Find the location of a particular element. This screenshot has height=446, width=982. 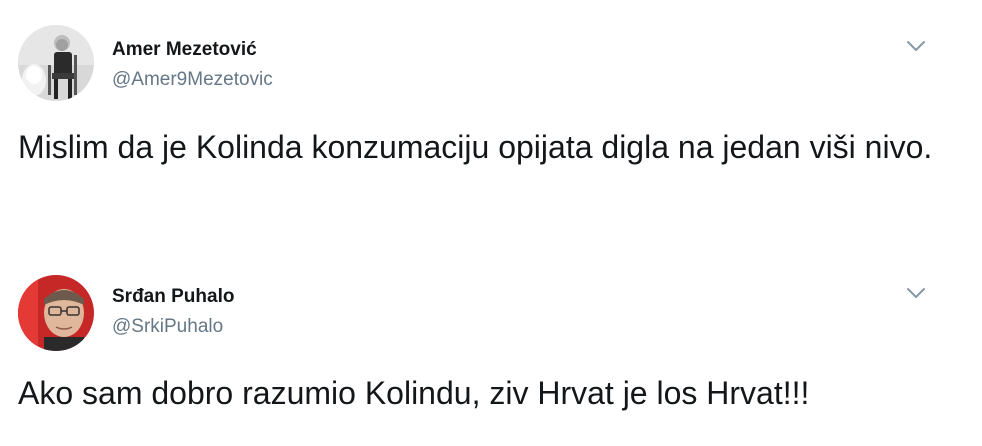

author-handle: @Amer9Mezetovic is located at coordinates (192, 80).